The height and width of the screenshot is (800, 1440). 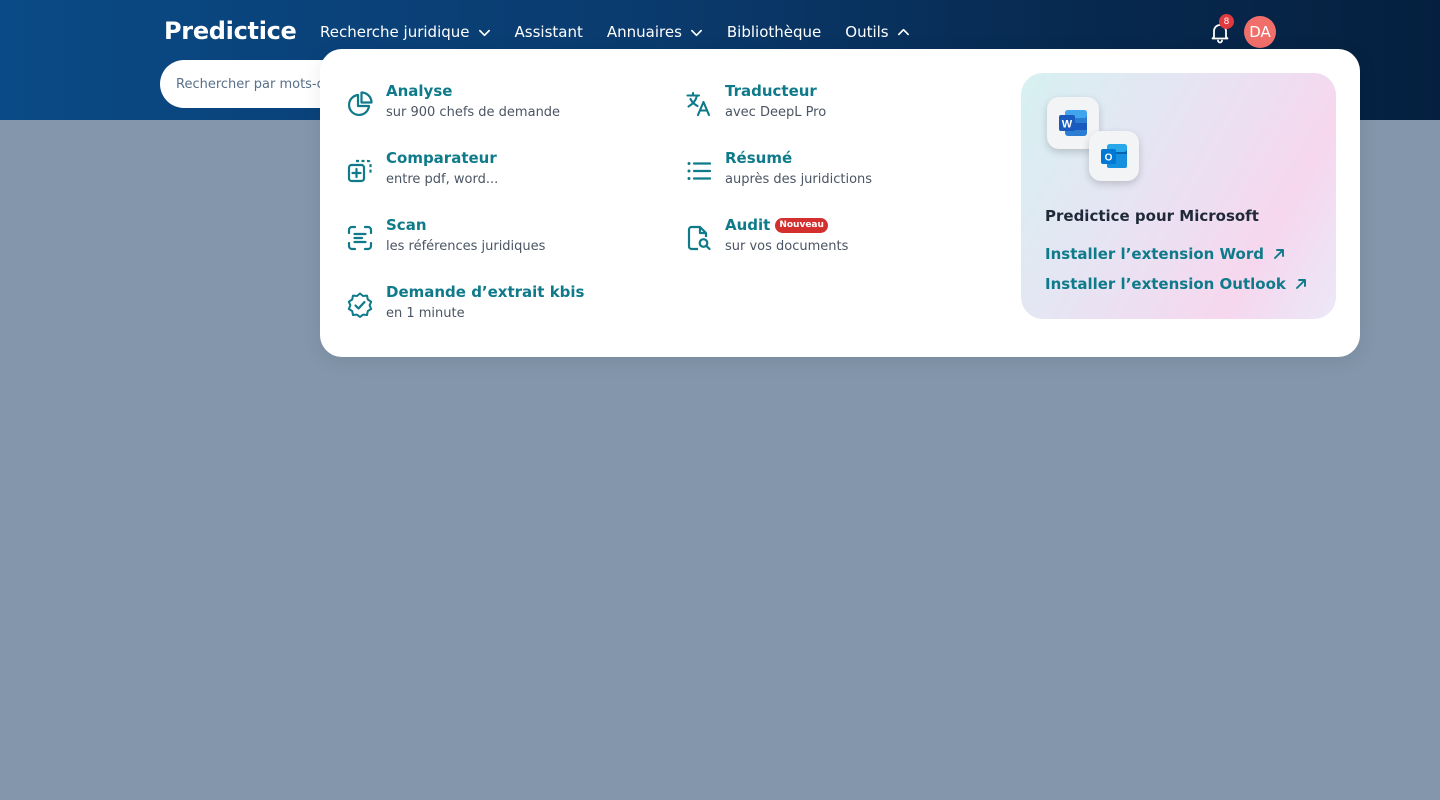 What do you see at coordinates (445, 235) in the screenshot?
I see `tool-scan: Scan les références juridiques` at bounding box center [445, 235].